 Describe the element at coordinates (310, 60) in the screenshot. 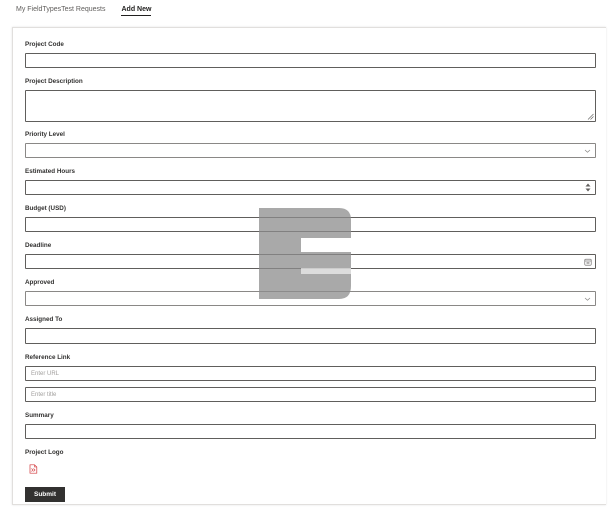

I see `project-code-field` at that location.